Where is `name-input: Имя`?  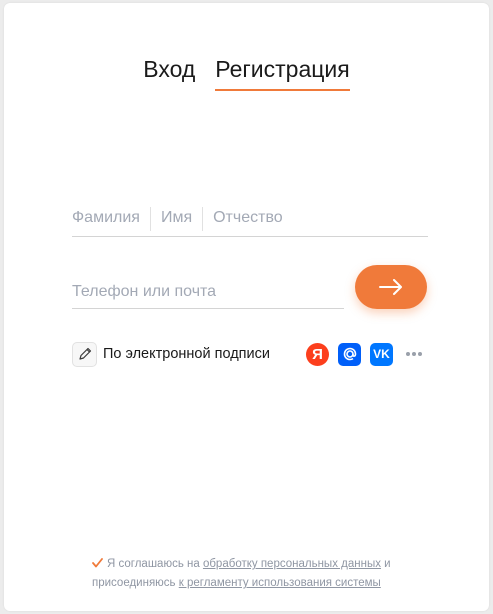
name-input: Имя is located at coordinates (182, 219).